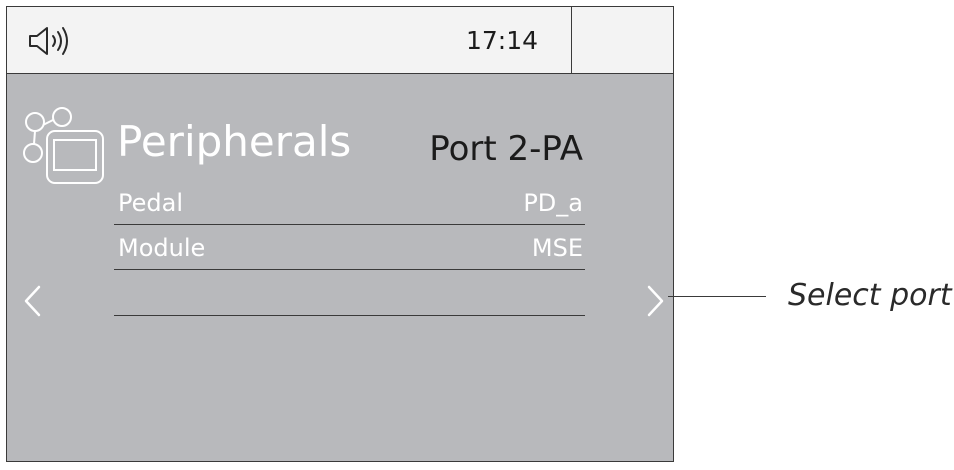  What do you see at coordinates (150, 203) in the screenshot?
I see `row-label: Pedal` at bounding box center [150, 203].